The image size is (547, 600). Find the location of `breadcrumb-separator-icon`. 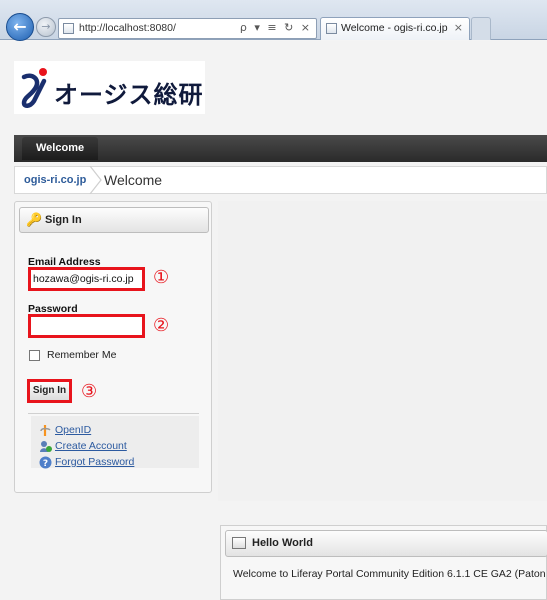

breadcrumb-separator-icon is located at coordinates (95, 180).